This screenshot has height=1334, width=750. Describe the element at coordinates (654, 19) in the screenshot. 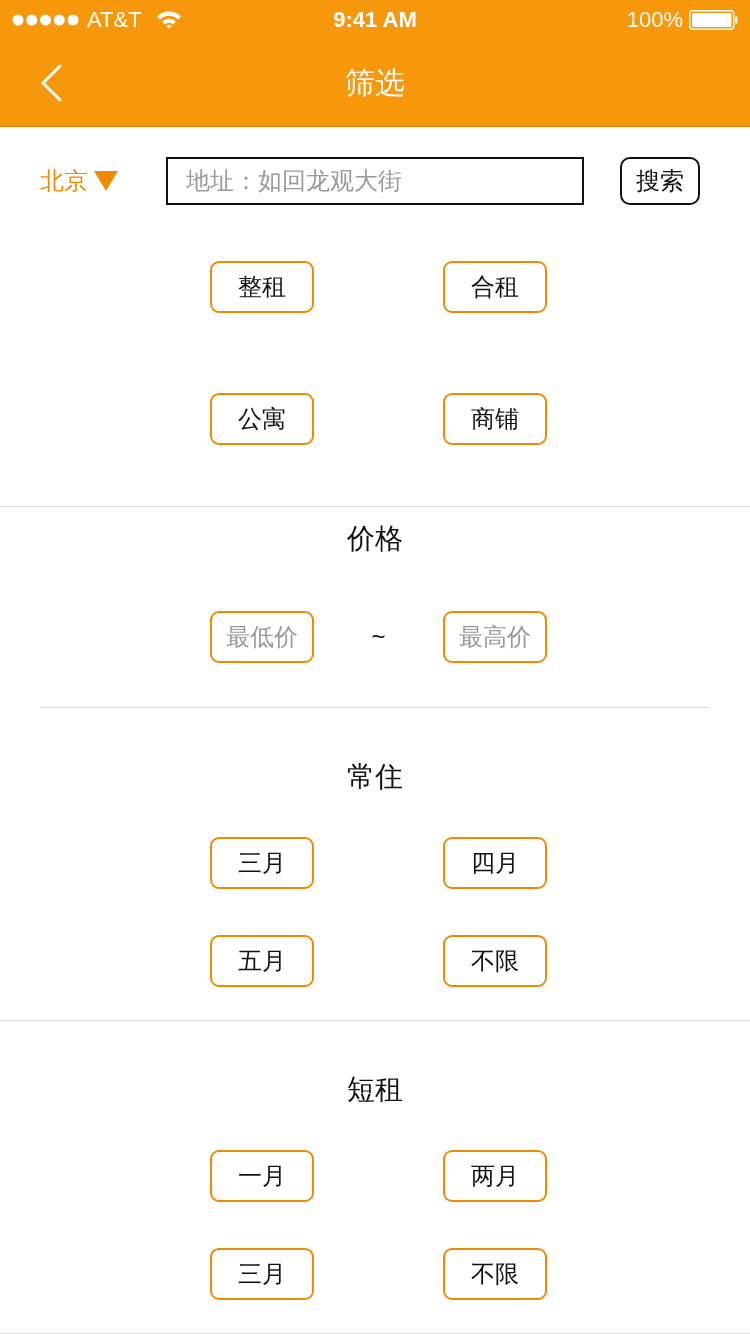

I see `battery-percent-text: 100%` at that location.